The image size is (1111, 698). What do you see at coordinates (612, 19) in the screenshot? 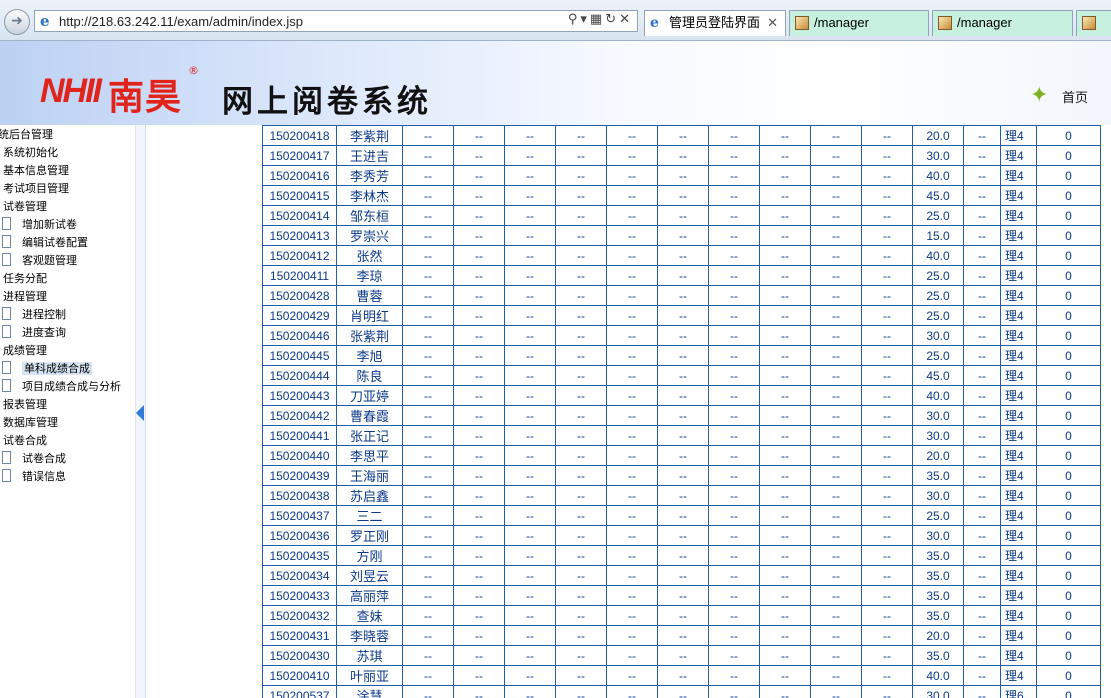
I see `refresh-icon: ↻` at bounding box center [612, 19].